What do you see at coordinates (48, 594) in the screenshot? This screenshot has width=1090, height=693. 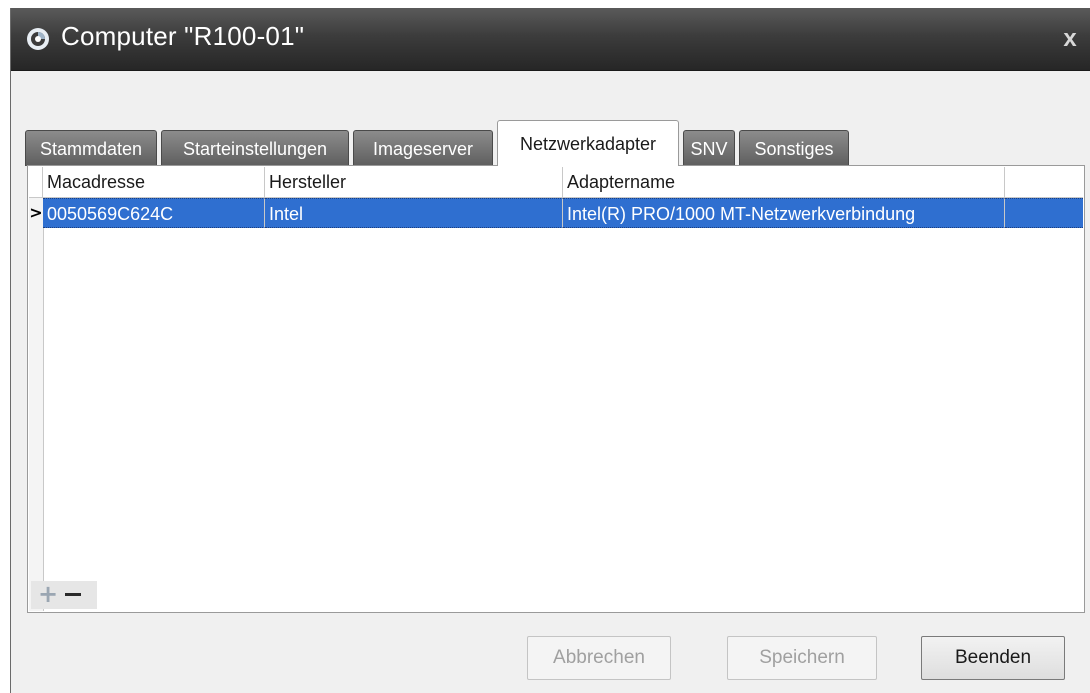 I see `add-icon: +` at bounding box center [48, 594].